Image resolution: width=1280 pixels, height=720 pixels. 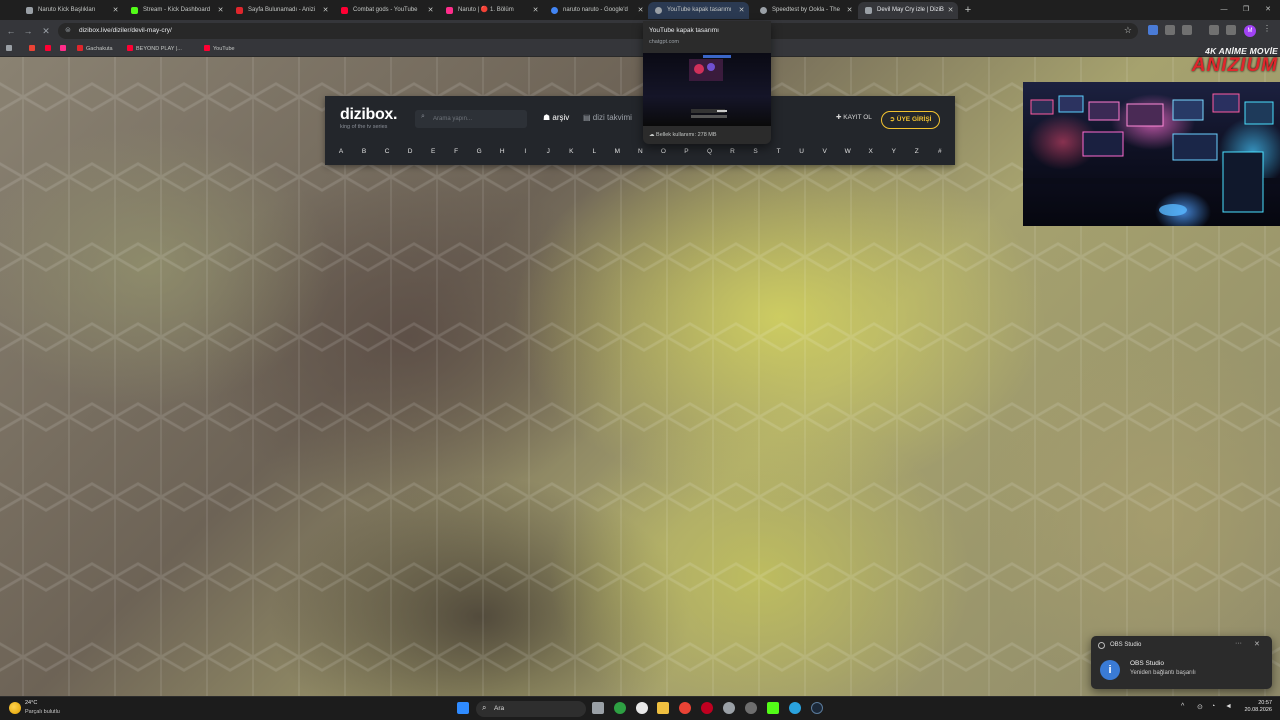 I want to click on extensions-puzzle-icon, so click(x=1187, y=30).